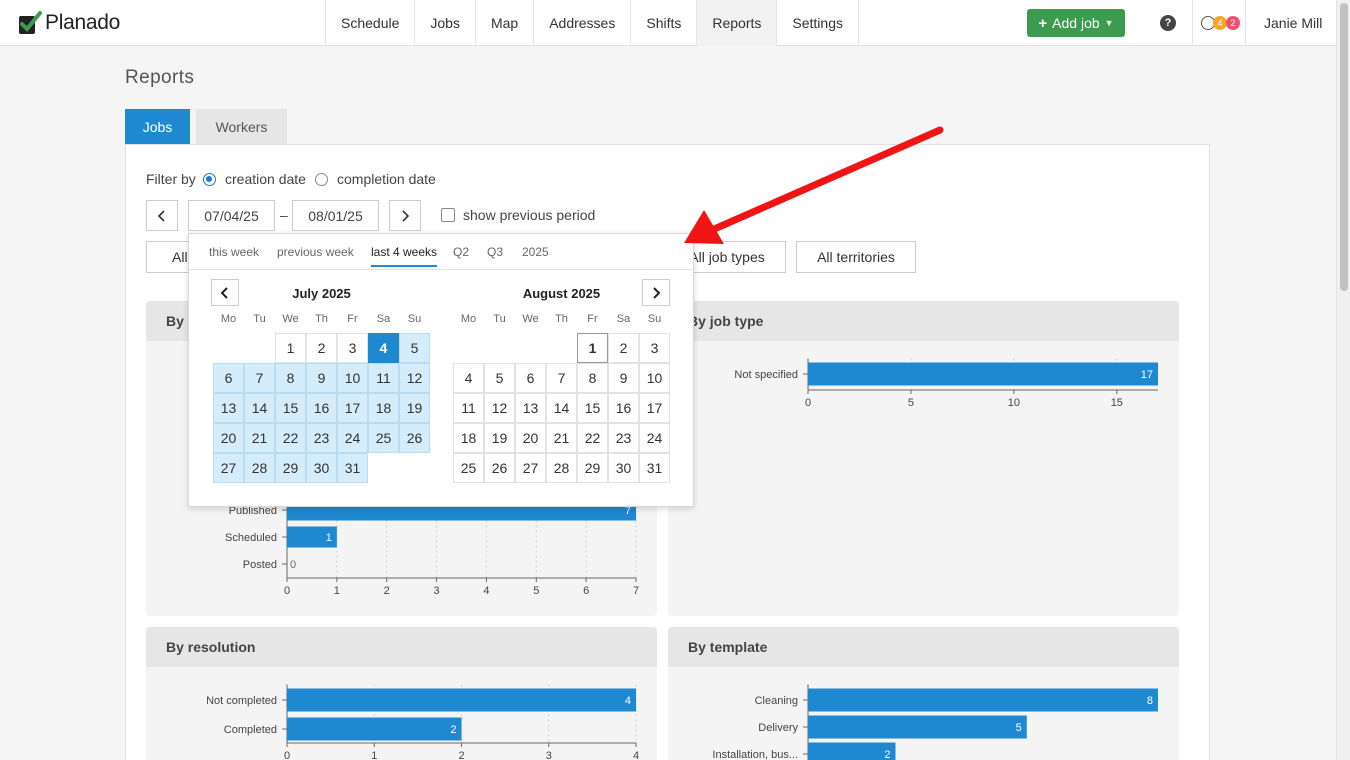 The image size is (1350, 760). Describe the element at coordinates (250, 730) in the screenshot. I see `category-label: Completed` at that location.